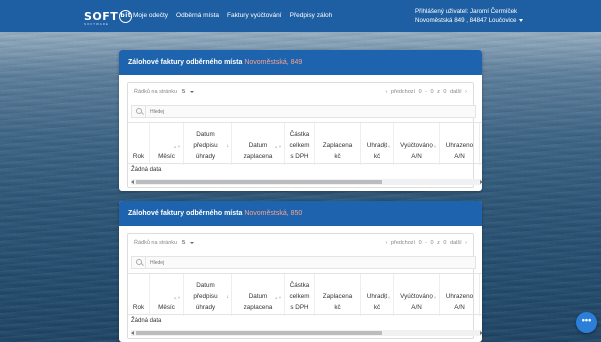 The width and height of the screenshot is (601, 342). I want to click on logo-text: SOFT, so click(101, 16).